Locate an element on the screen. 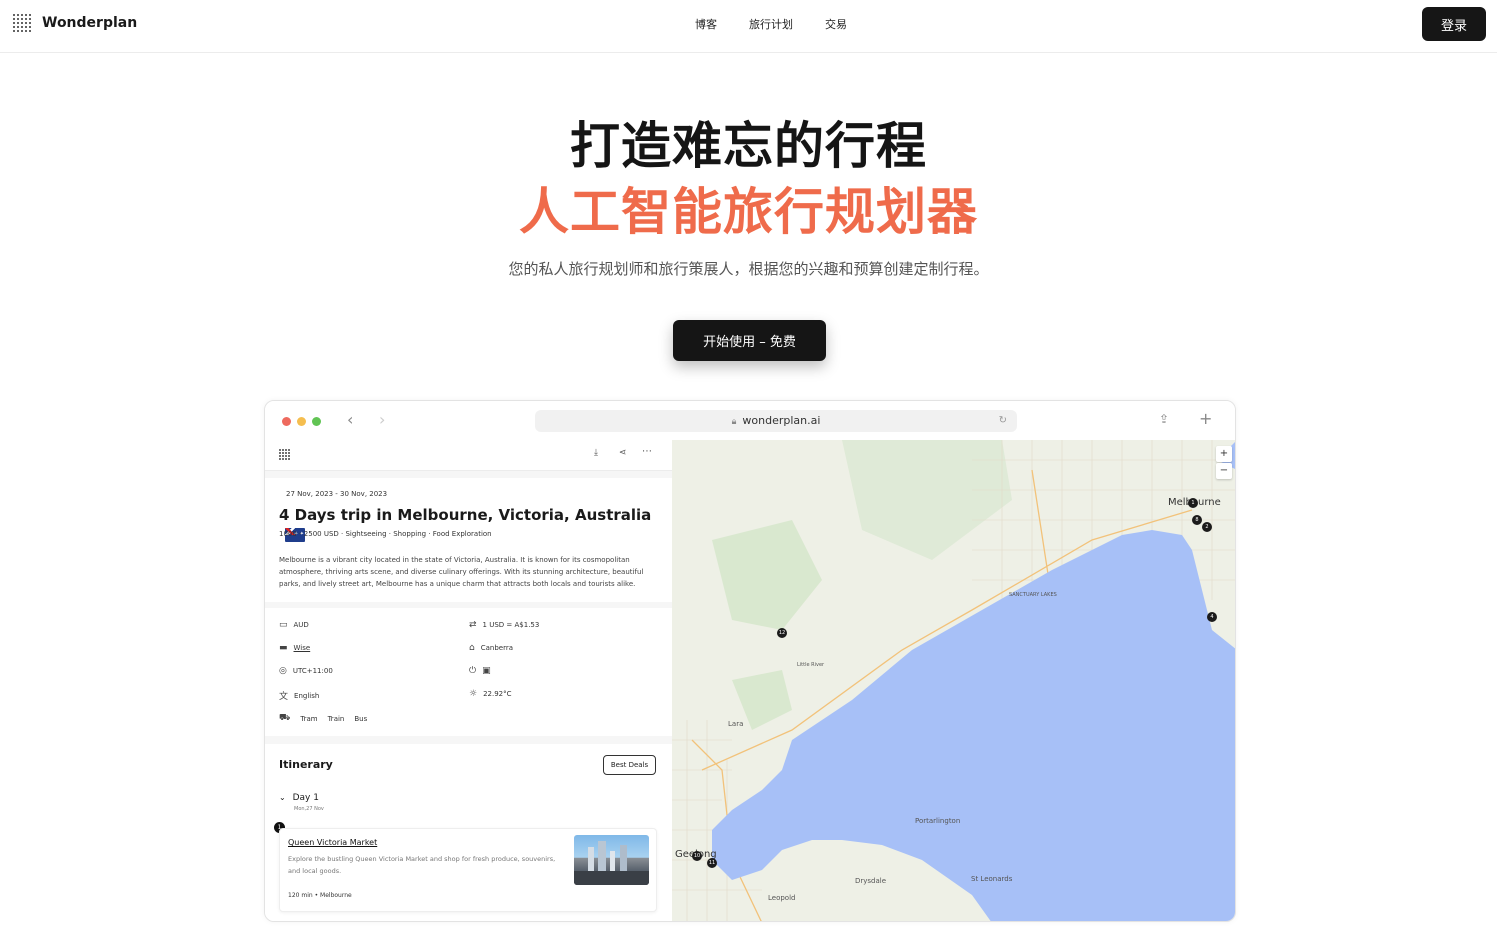 The height and width of the screenshot is (938, 1497). exchange-rate-info: ⇄ 1 USD = A$1.53 is located at coordinates (504, 625).